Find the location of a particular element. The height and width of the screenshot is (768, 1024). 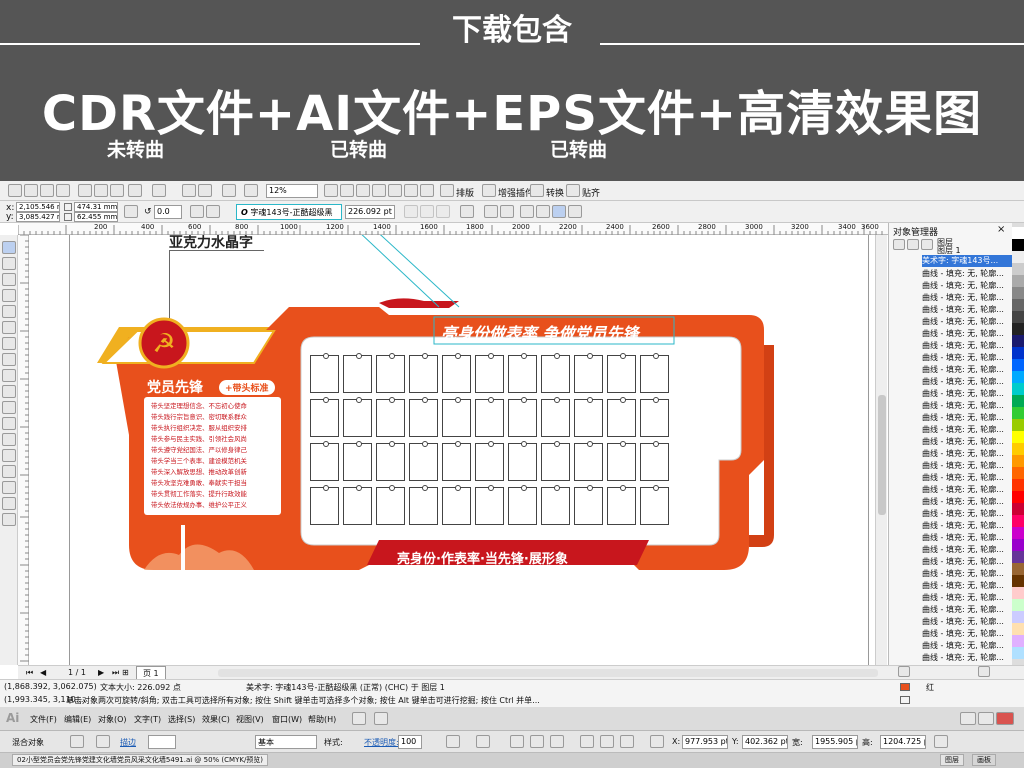

fill-tool-icon is located at coordinates (9, 503).